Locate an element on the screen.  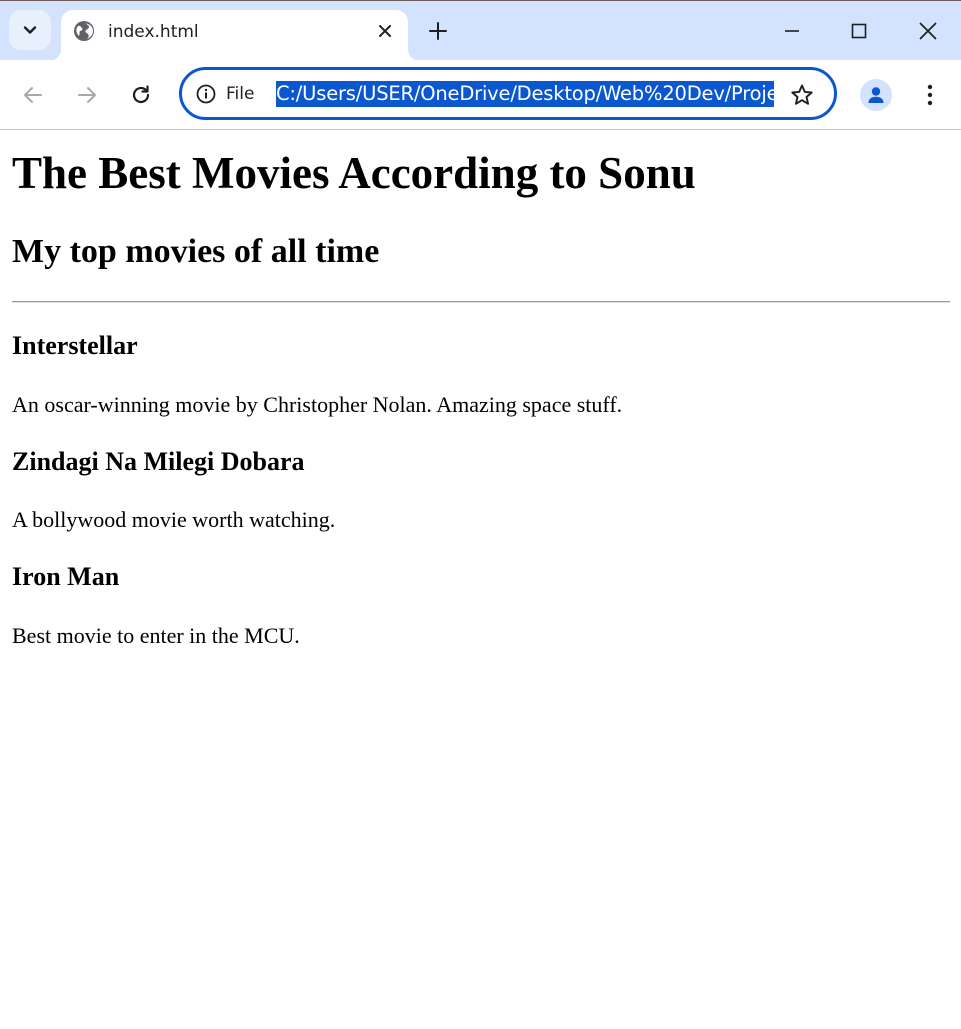
minimize-icon is located at coordinates (792, 31).